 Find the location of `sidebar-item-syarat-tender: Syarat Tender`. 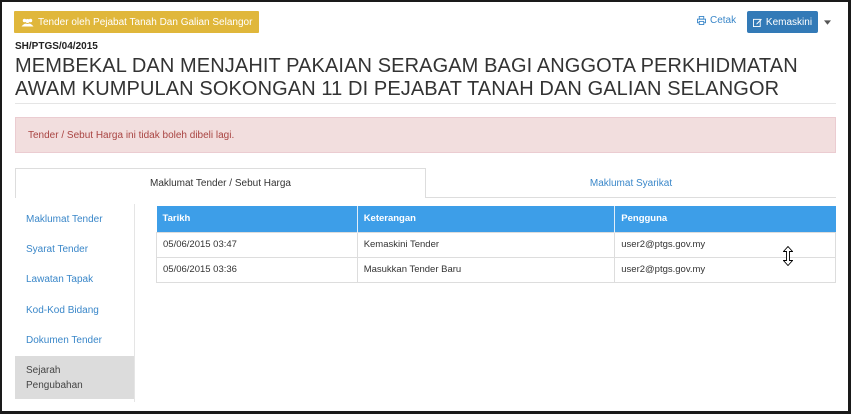

sidebar-item-syarat-tender: Syarat Tender is located at coordinates (74, 249).